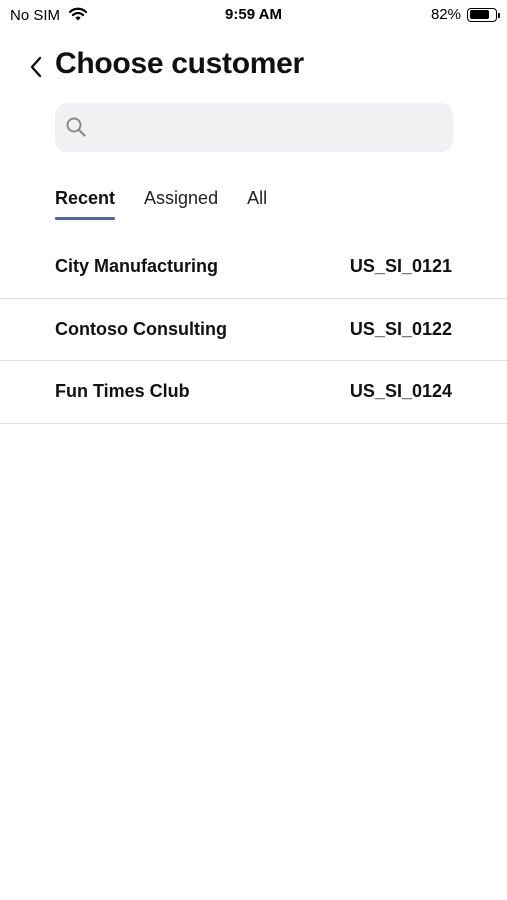 This screenshot has height=900, width=507. I want to click on back-button, so click(36, 67).